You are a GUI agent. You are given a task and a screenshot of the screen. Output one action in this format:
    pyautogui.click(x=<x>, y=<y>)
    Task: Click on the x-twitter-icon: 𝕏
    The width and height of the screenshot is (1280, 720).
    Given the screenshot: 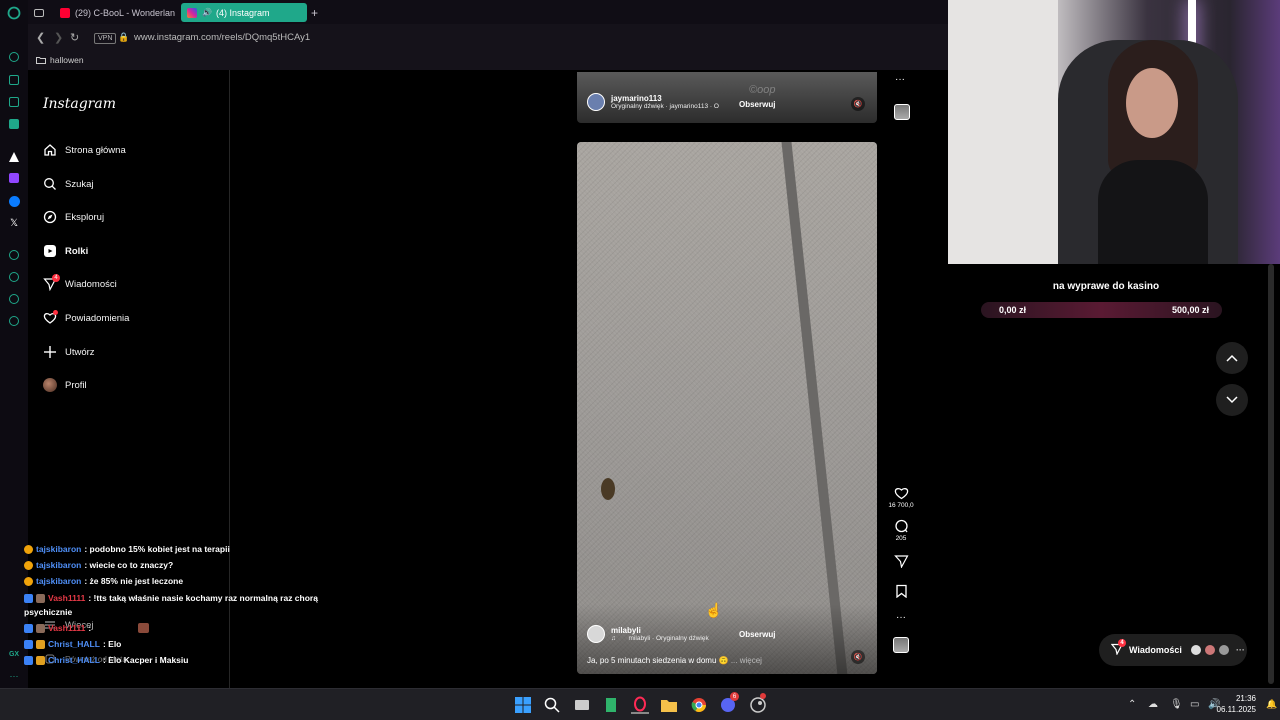 What is the action you would take?
    pyautogui.click(x=14, y=223)
    